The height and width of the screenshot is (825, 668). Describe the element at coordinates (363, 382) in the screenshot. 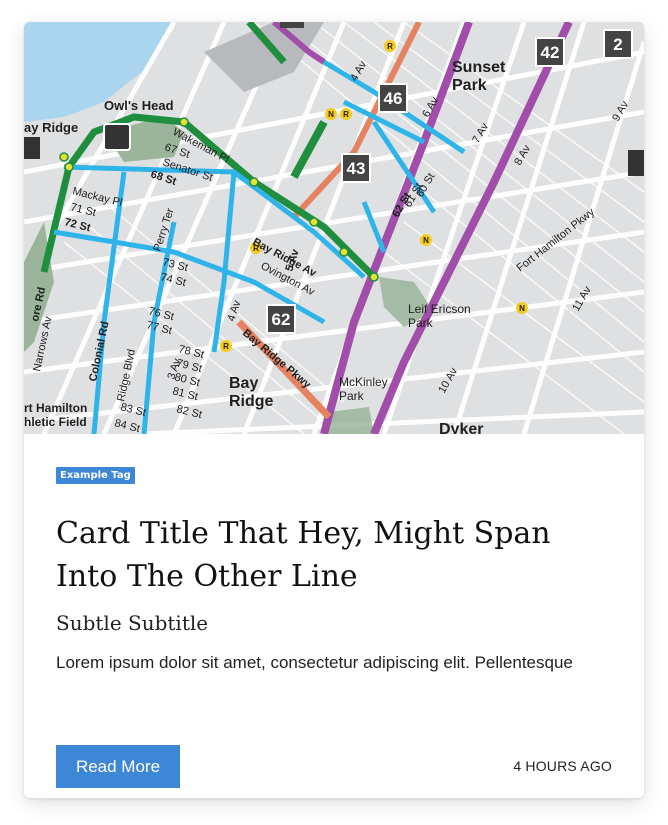

I see `label-mckinley-1: McKinley` at that location.